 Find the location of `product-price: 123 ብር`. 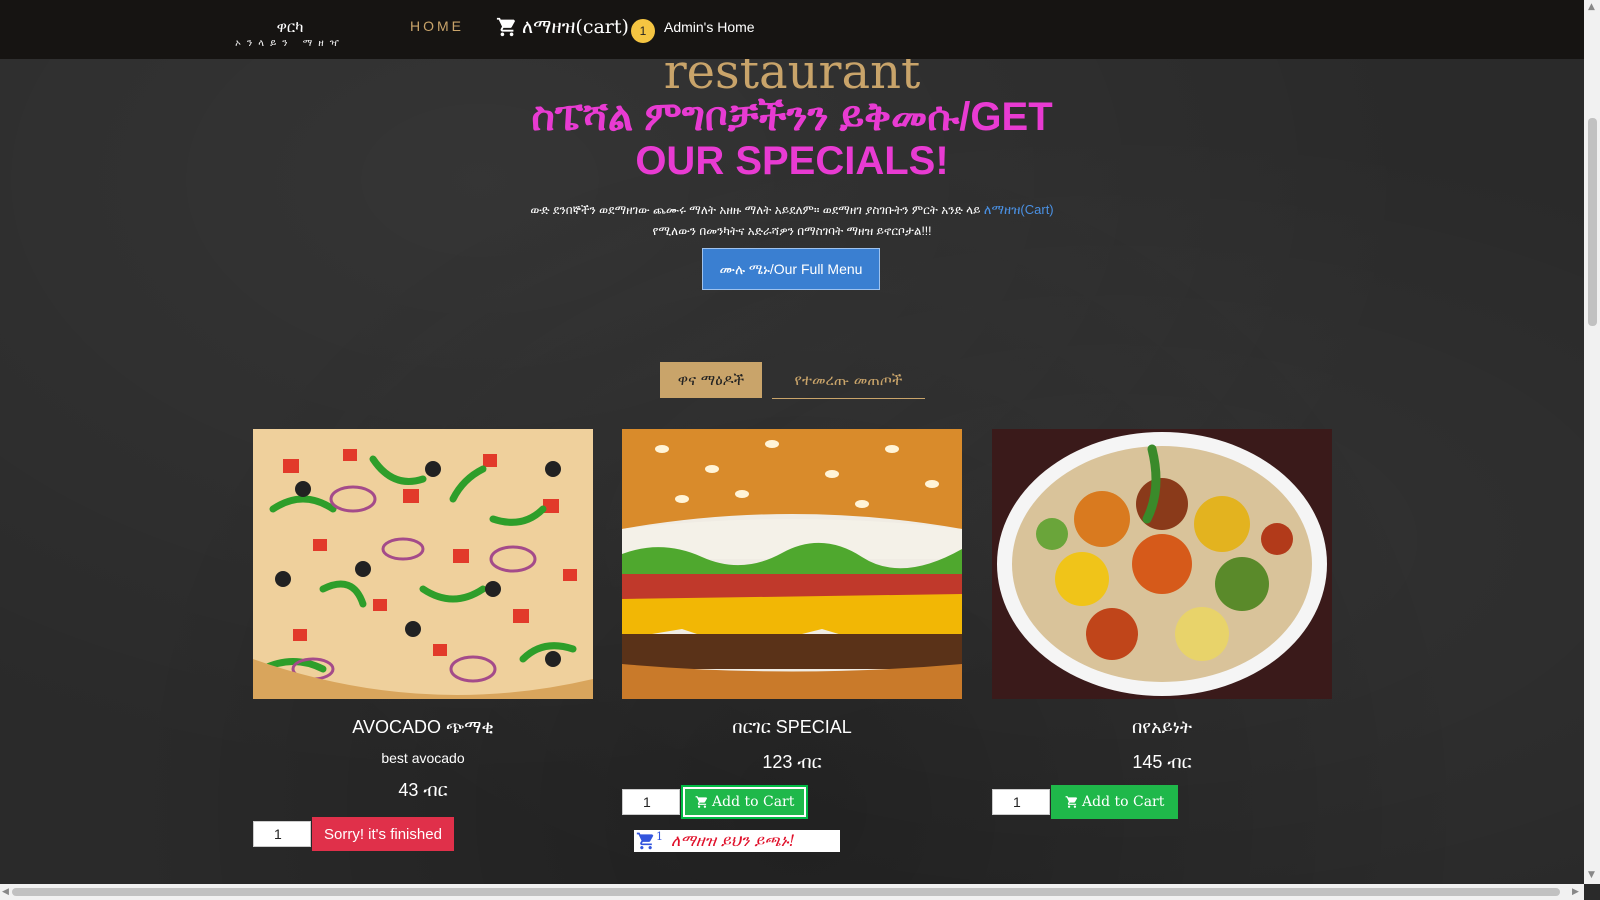

product-price: 123 ብር is located at coordinates (792, 762).